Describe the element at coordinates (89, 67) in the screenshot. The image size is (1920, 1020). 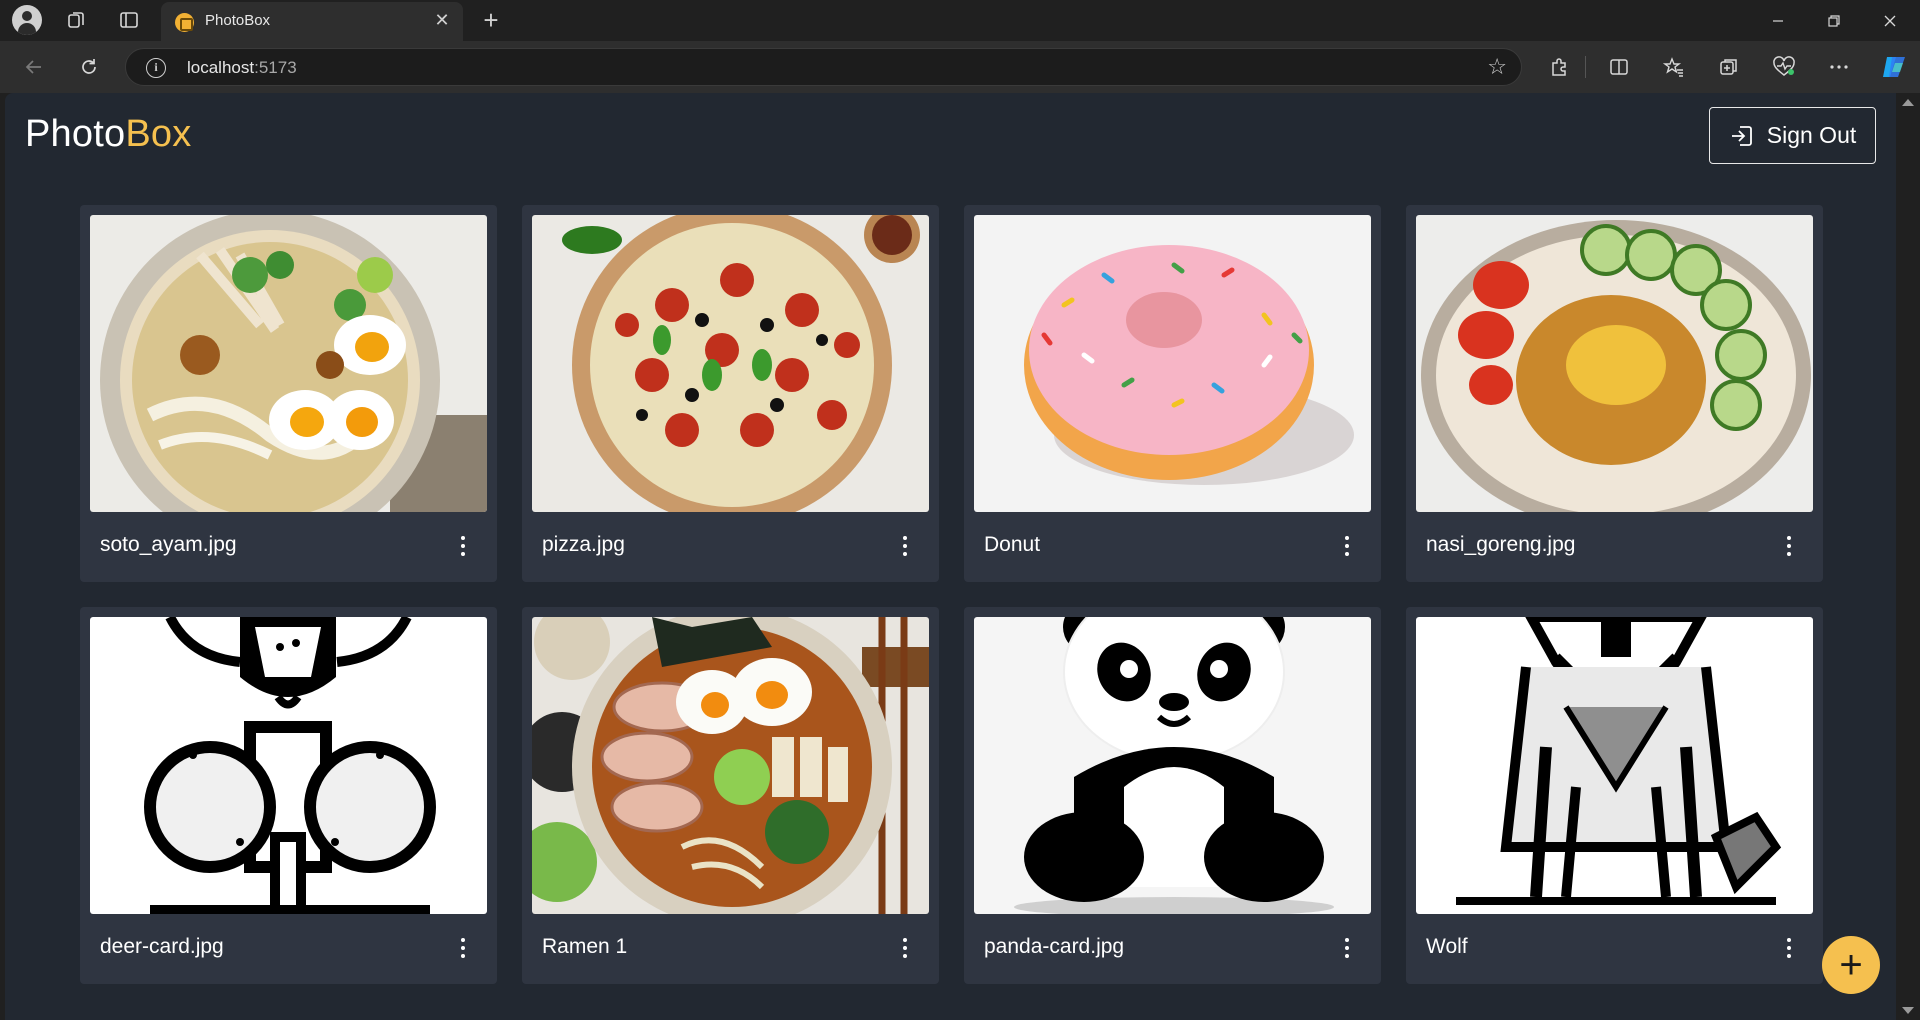
I see `reload-icon` at that location.